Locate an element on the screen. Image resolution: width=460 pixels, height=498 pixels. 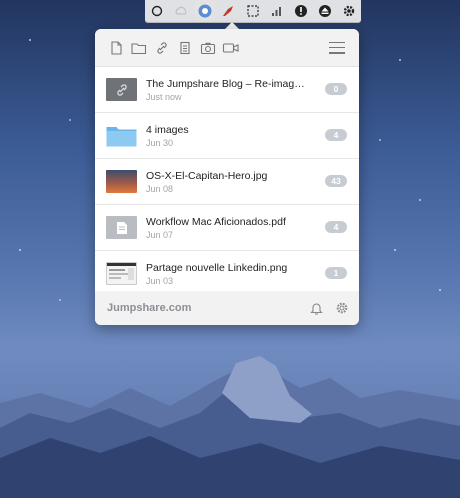
list-item: 4 images Jun 30 4 is located at coordinates (227, 136).